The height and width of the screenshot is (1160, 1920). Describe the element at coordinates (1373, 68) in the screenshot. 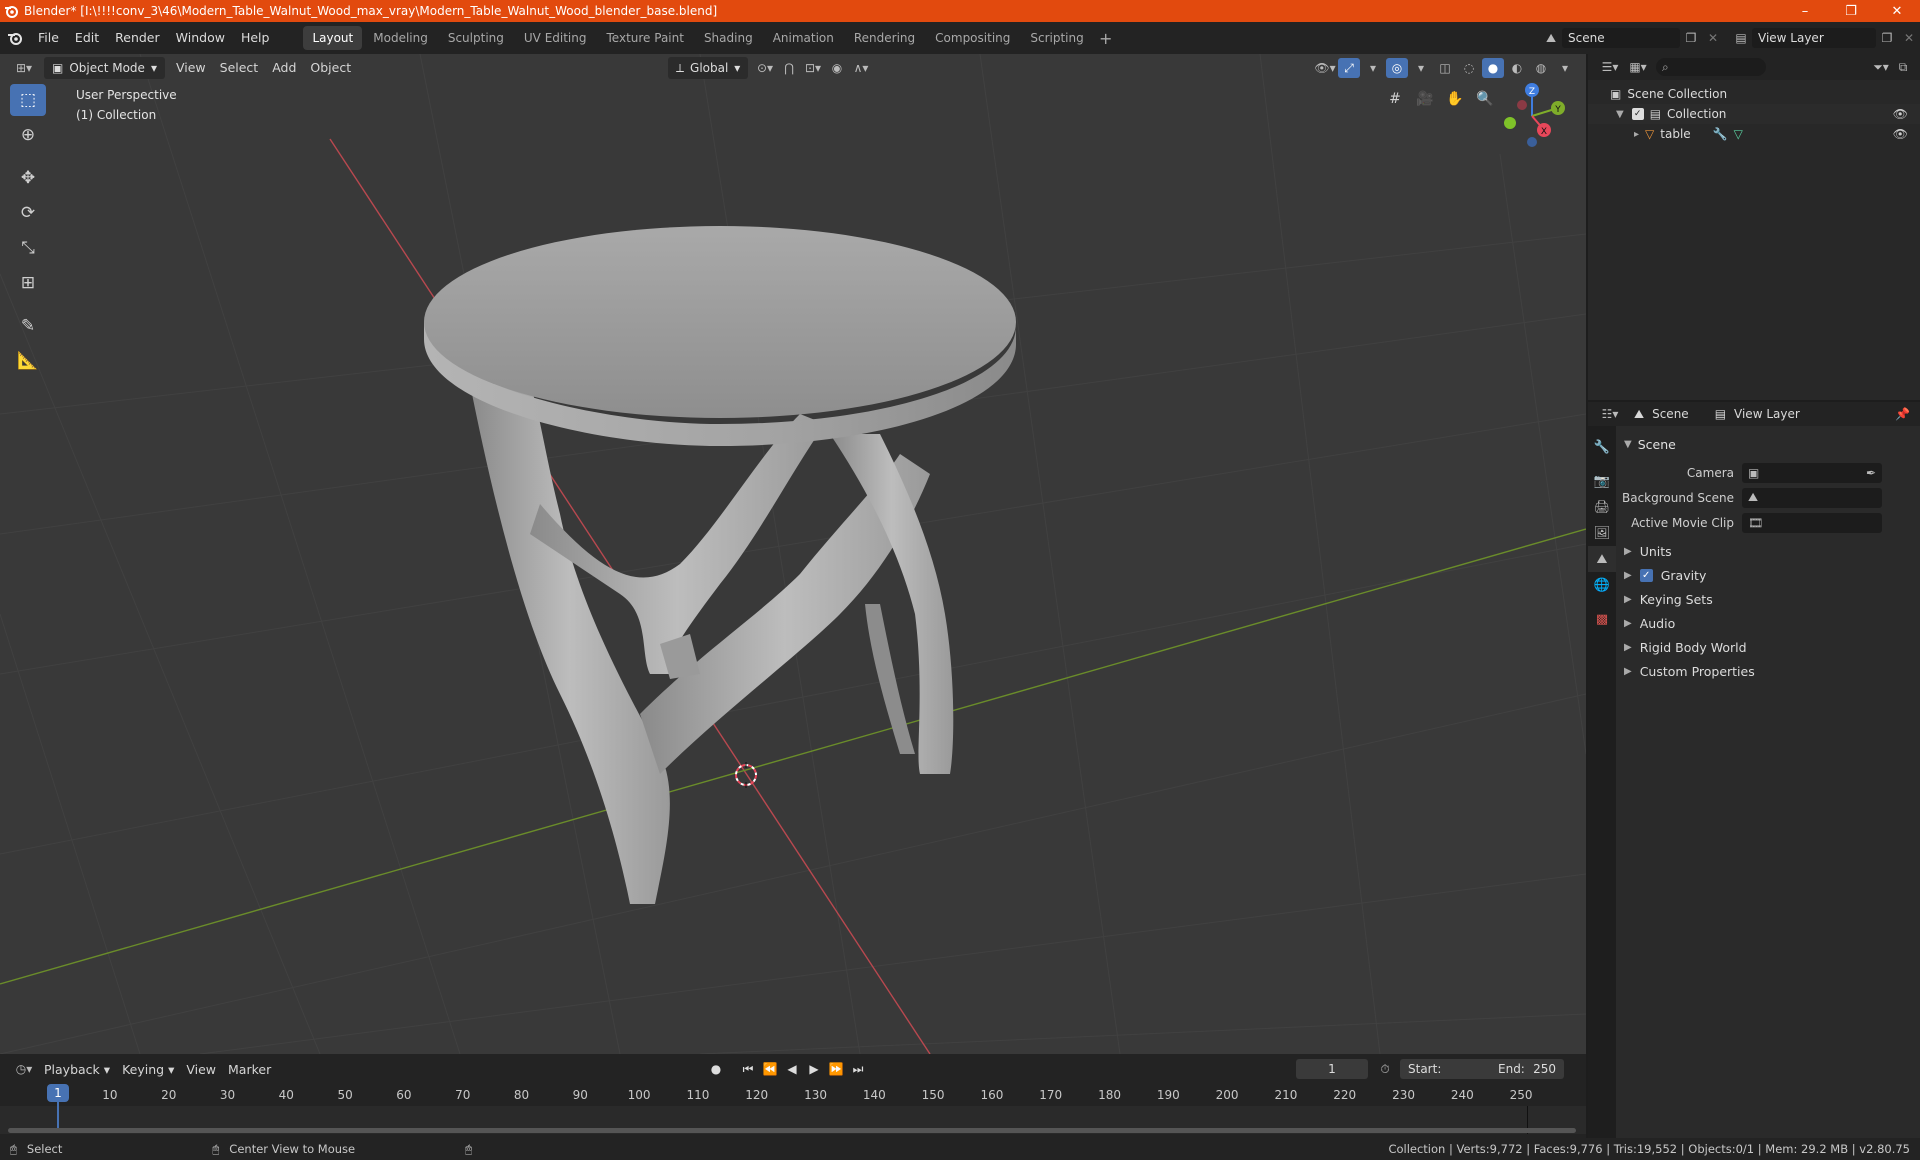

I see `gizmo-dropdown-icon: ▾` at that location.